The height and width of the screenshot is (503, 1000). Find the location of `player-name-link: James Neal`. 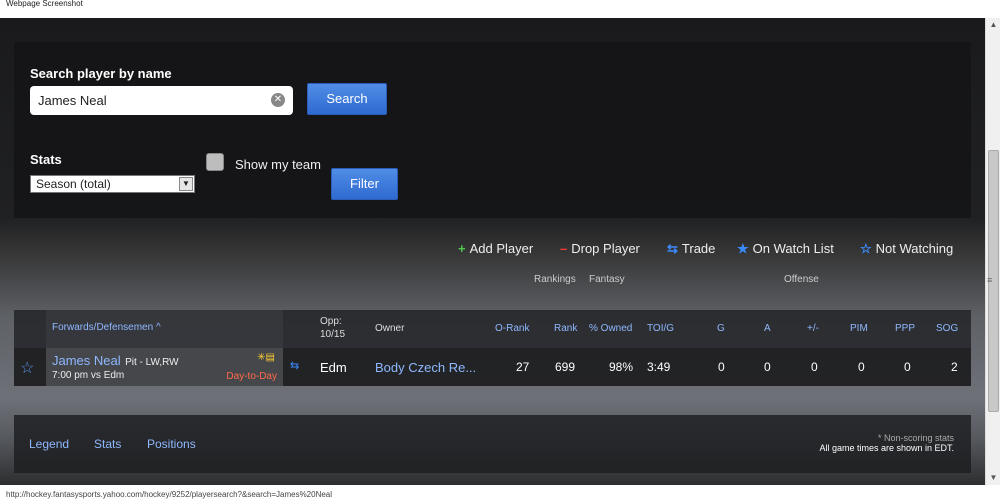

player-name-link: James Neal is located at coordinates (86, 360).